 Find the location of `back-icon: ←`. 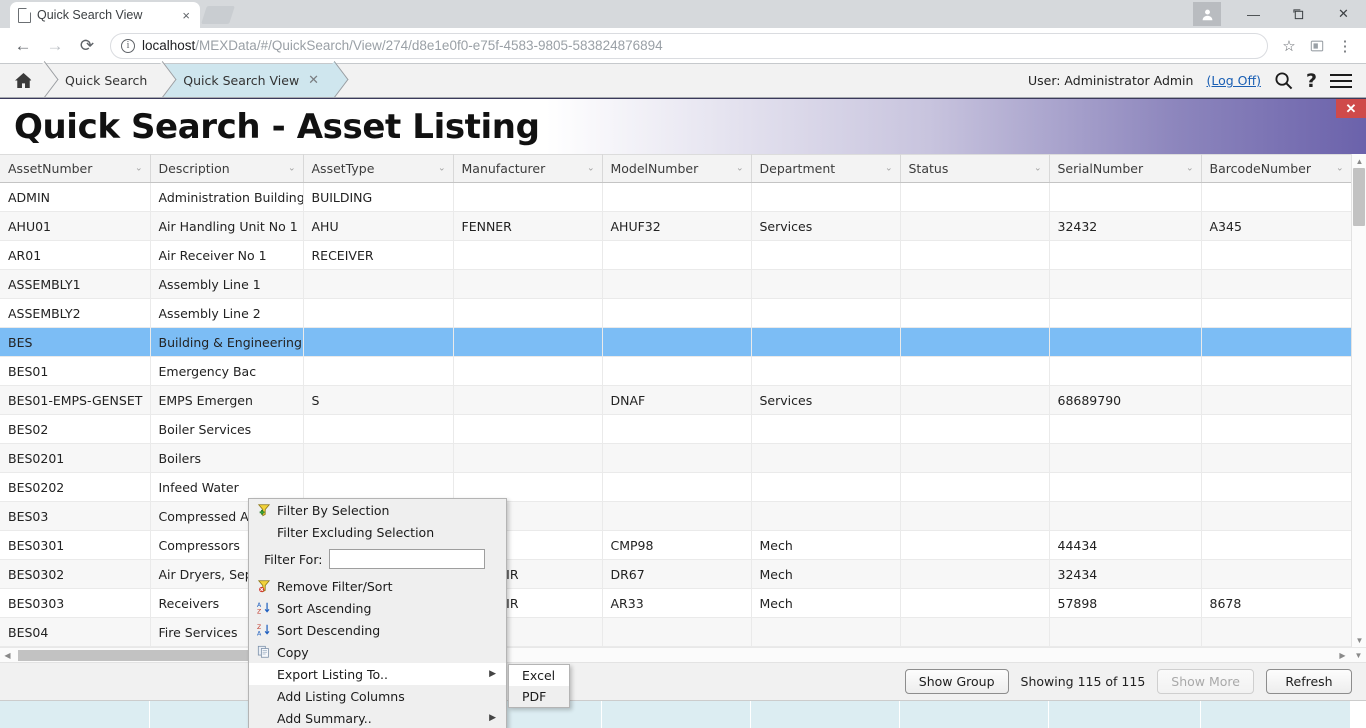

back-icon: ← is located at coordinates (23, 46).